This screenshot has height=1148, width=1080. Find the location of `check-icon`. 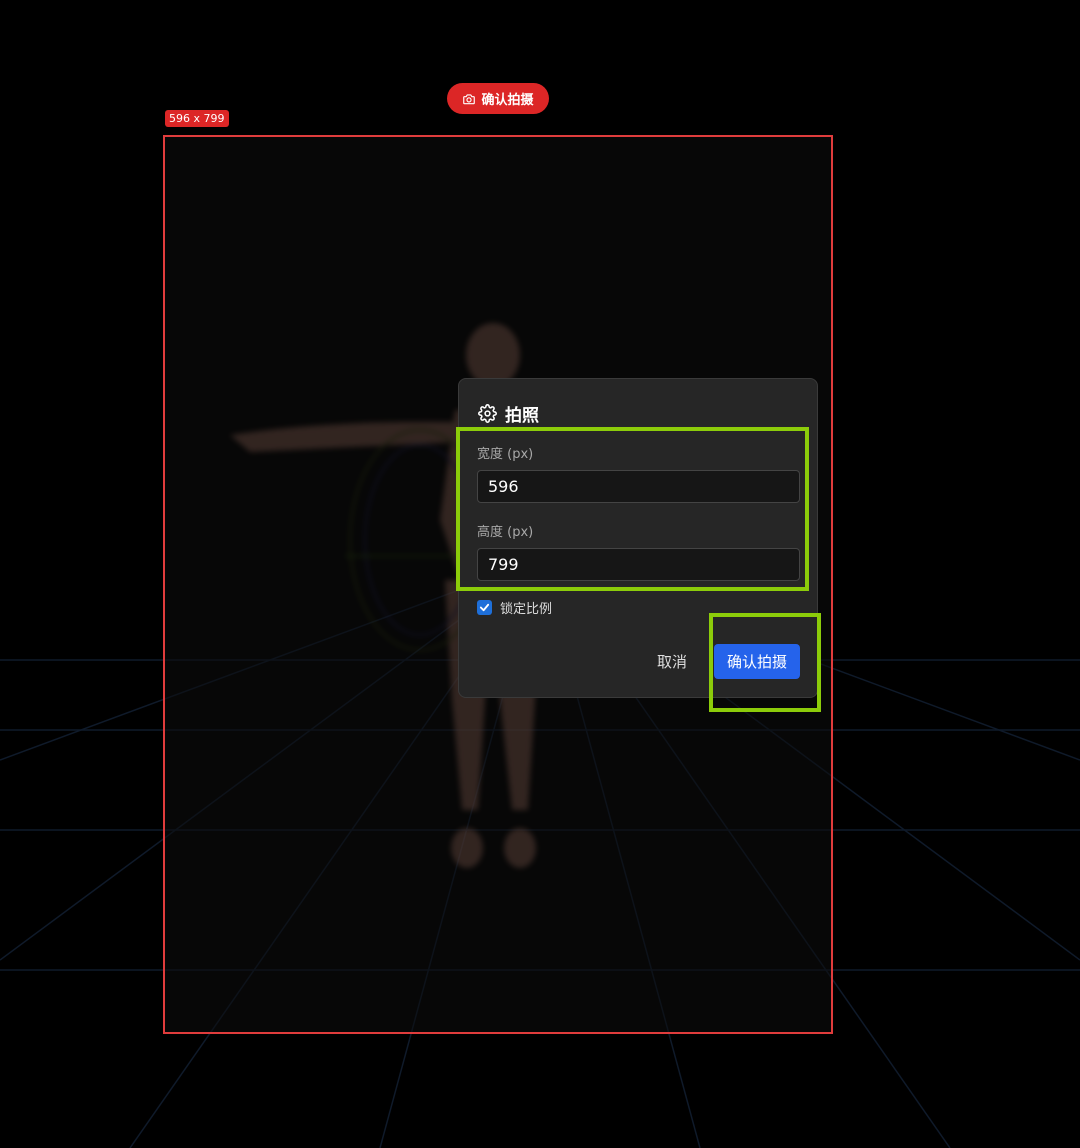

check-icon is located at coordinates (484, 607).